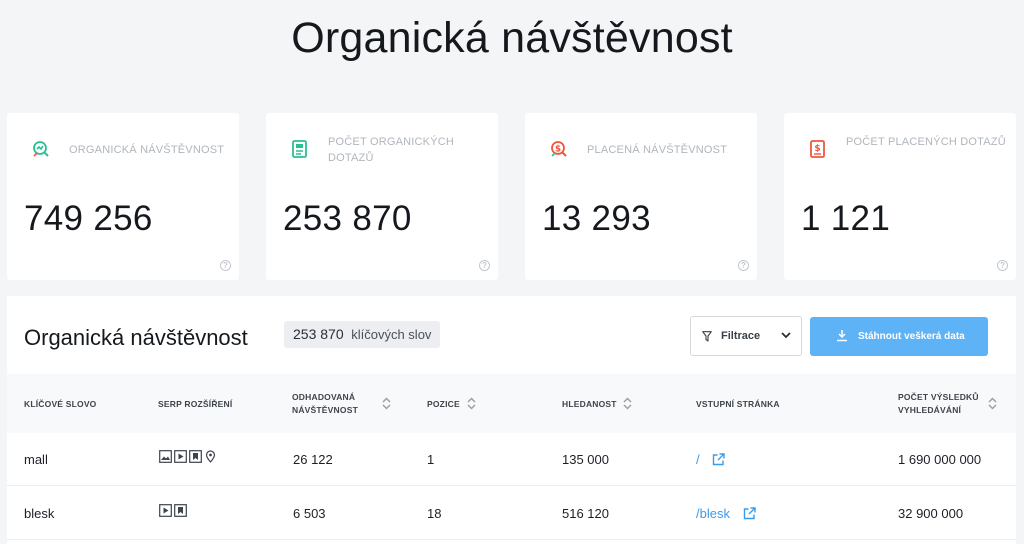 This screenshot has width=1024, height=544. What do you see at coordinates (641, 196) in the screenshot?
I see `stat-card-paid-traffic: $ PLACENÁ NÁVŠTĚVNOST 13 293 ?` at bounding box center [641, 196].